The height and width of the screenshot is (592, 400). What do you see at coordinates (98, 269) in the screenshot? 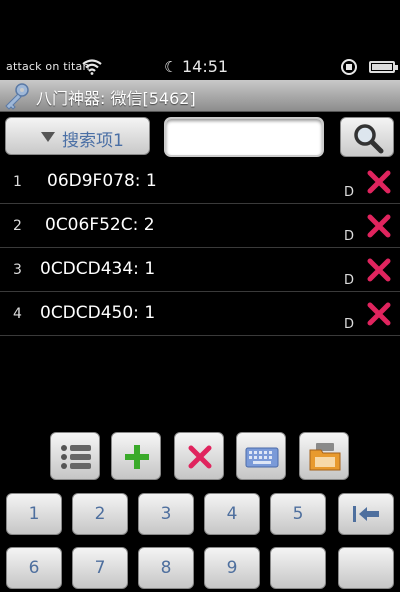
I see `item-code: 0CDCD434: 1` at bounding box center [98, 269].